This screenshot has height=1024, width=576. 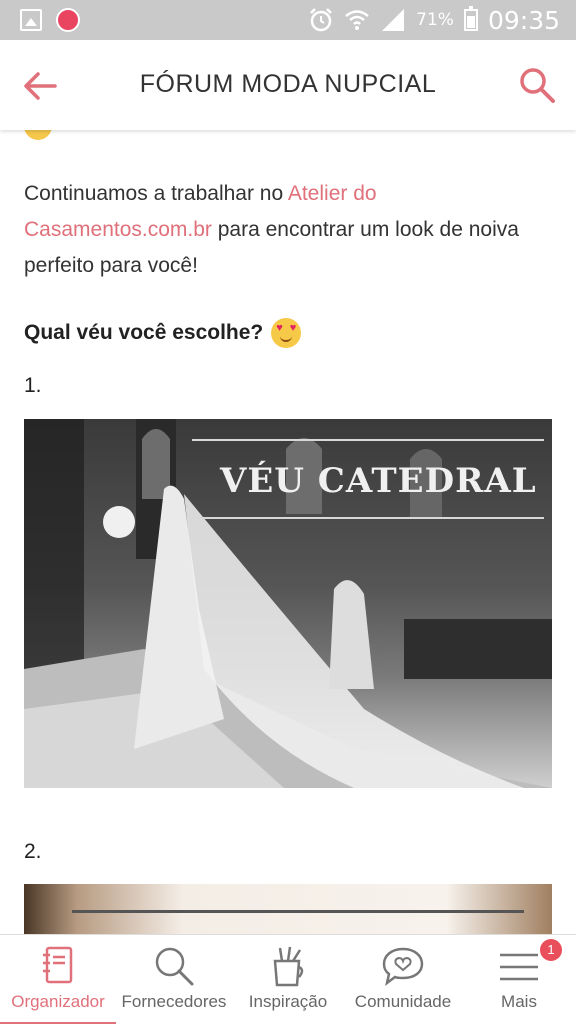 I want to click on second-veil-photo, so click(x=288, y=909).